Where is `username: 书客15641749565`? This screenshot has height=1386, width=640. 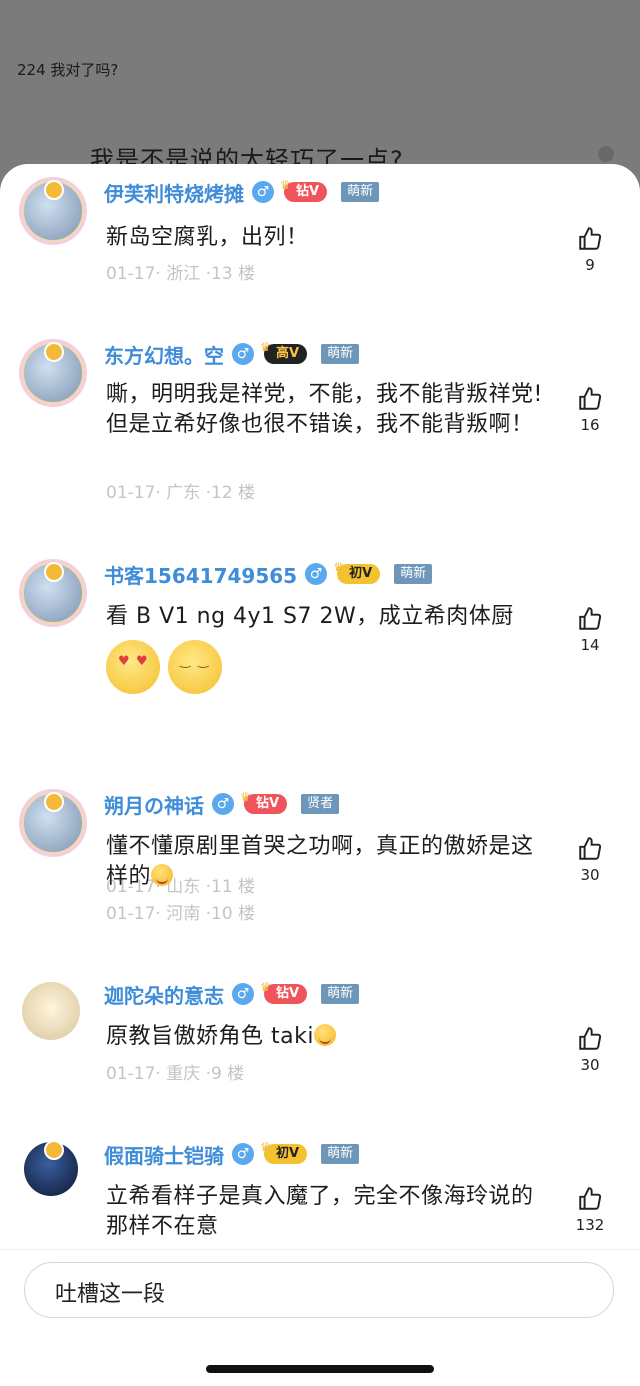 username: 书客15641749565 is located at coordinates (200, 574).